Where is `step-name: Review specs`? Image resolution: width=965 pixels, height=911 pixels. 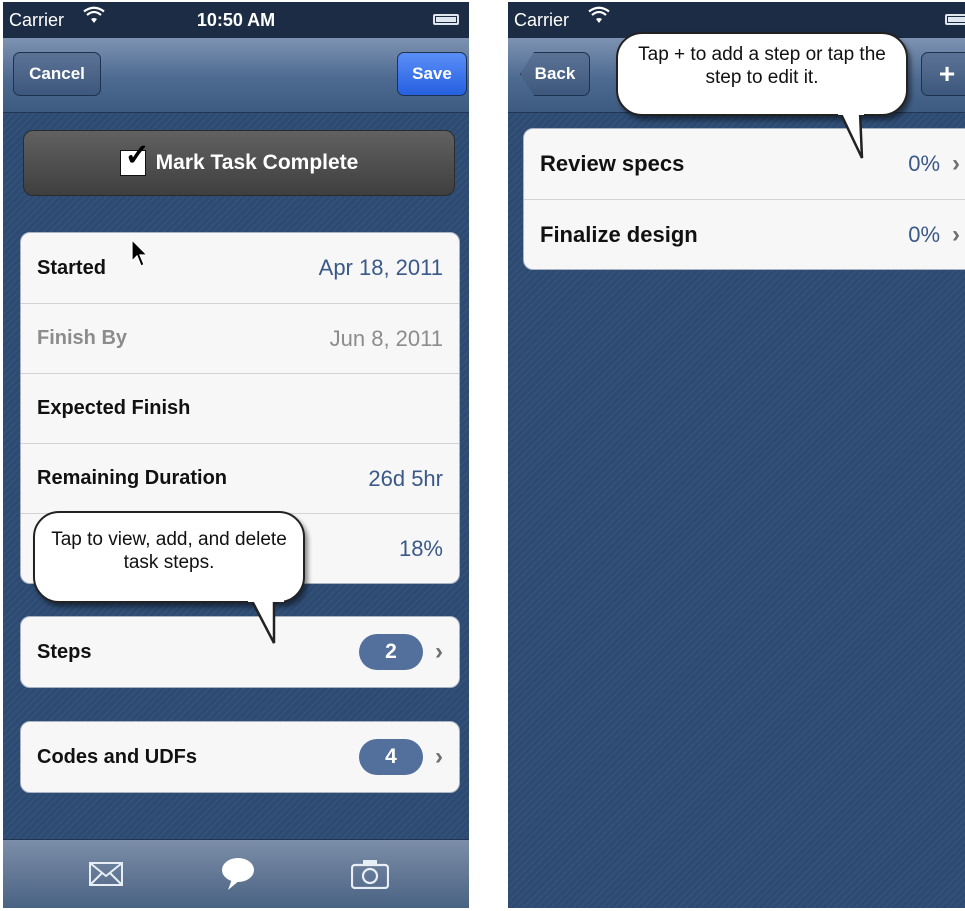
step-name: Review specs is located at coordinates (612, 163).